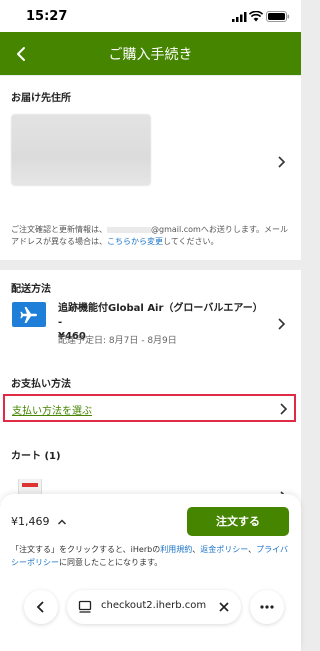 This screenshot has width=320, height=651. What do you see at coordinates (129, 229) in the screenshot?
I see `redacted-email-user` at bounding box center [129, 229].